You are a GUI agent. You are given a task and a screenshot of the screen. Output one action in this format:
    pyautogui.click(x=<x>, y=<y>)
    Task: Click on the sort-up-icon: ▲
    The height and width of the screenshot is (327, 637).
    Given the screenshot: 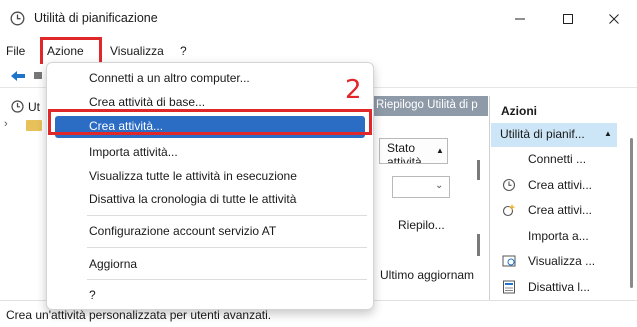 What is the action you would take?
    pyautogui.click(x=440, y=150)
    